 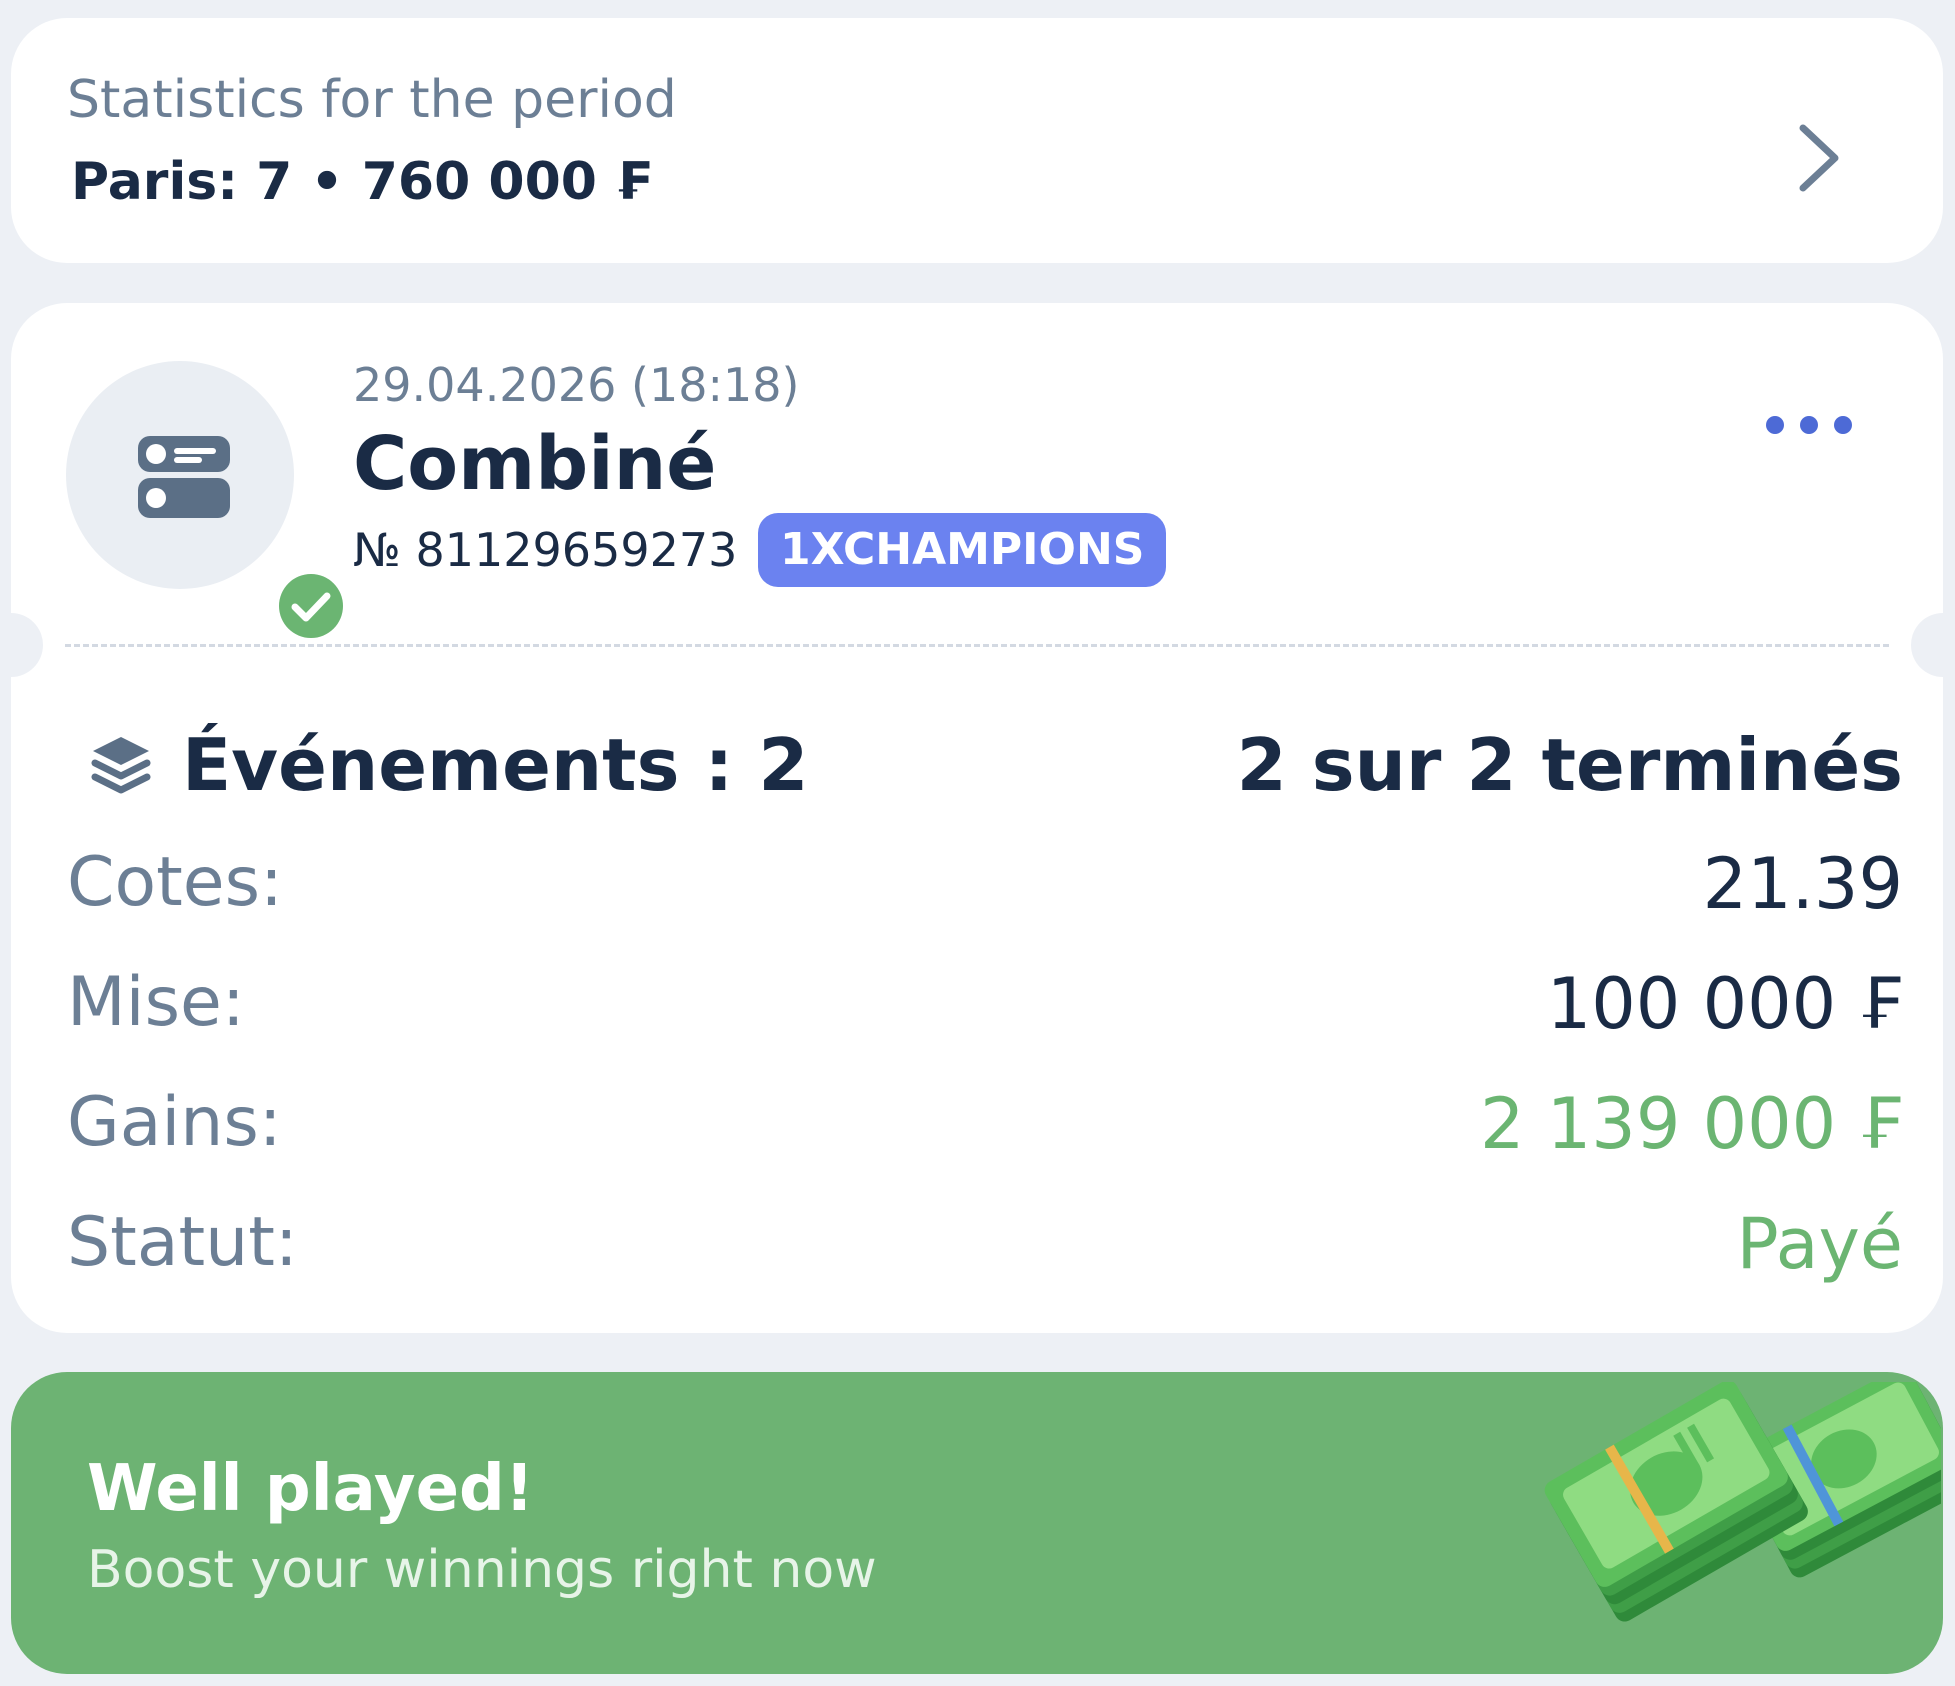 What do you see at coordinates (985, 1013) in the screenshot?
I see `stake-row: Mise: 100 000 ₣` at bounding box center [985, 1013].